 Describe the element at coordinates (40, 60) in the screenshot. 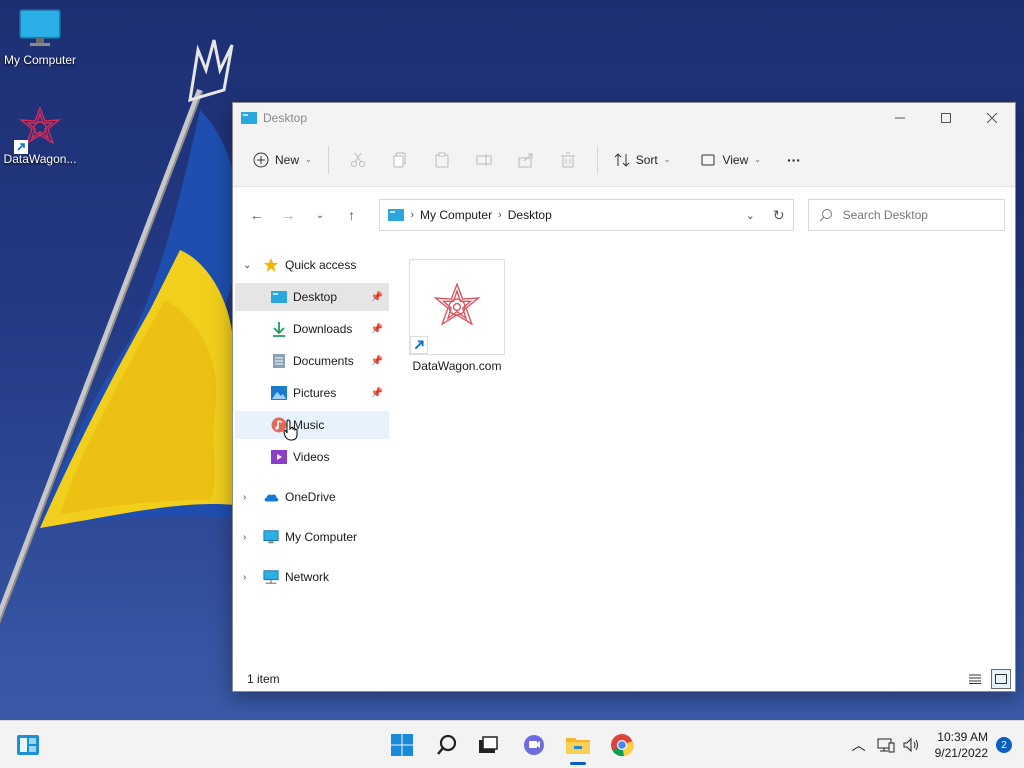

I see `desktop-icon-label: My Computer` at that location.